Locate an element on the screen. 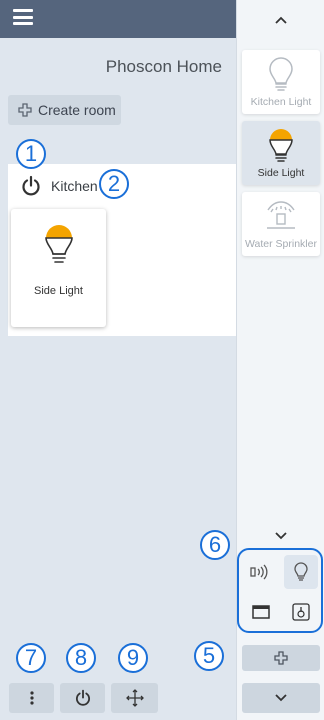  callout-5: 5 is located at coordinates (209, 656).